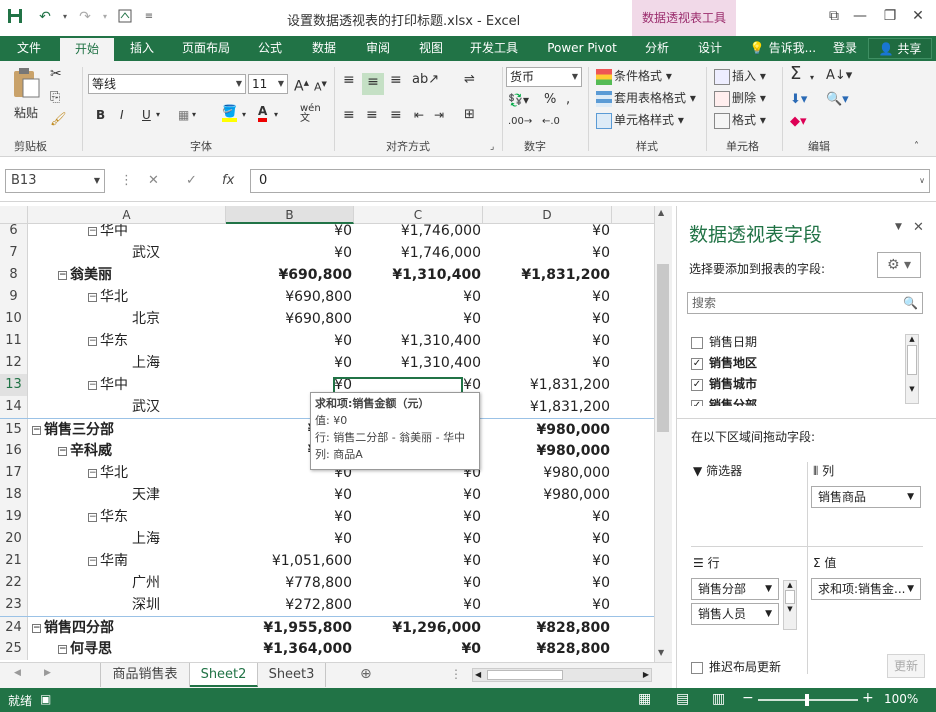  Describe the element at coordinates (15, 17) in the screenshot. I see `save-icon` at that location.